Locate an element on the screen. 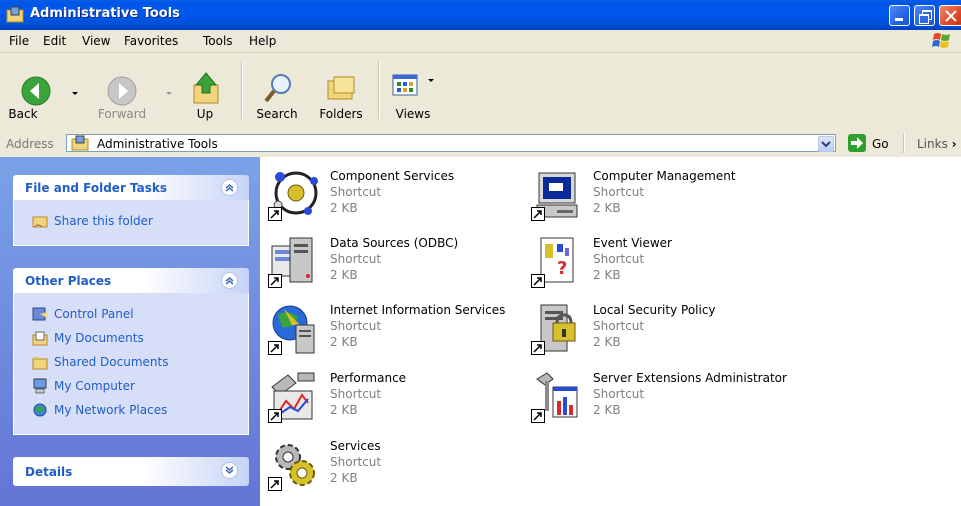  file-item-computer-management: Computer Management Shortcut 2 KB is located at coordinates (653, 200).